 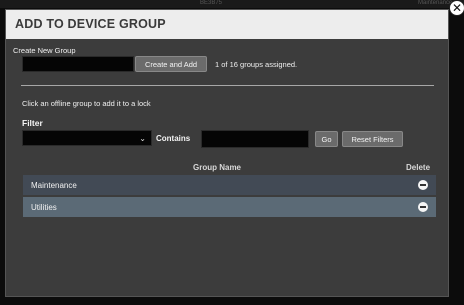 What do you see at coordinates (44, 207) in the screenshot?
I see `group-name: Utilities` at bounding box center [44, 207].